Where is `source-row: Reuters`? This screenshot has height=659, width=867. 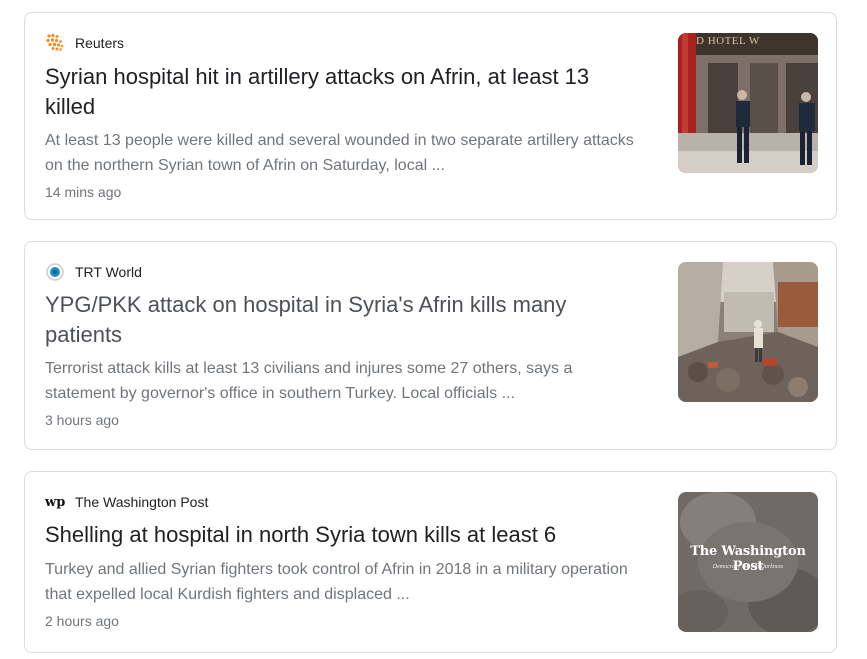
source-row: Reuters is located at coordinates (84, 43).